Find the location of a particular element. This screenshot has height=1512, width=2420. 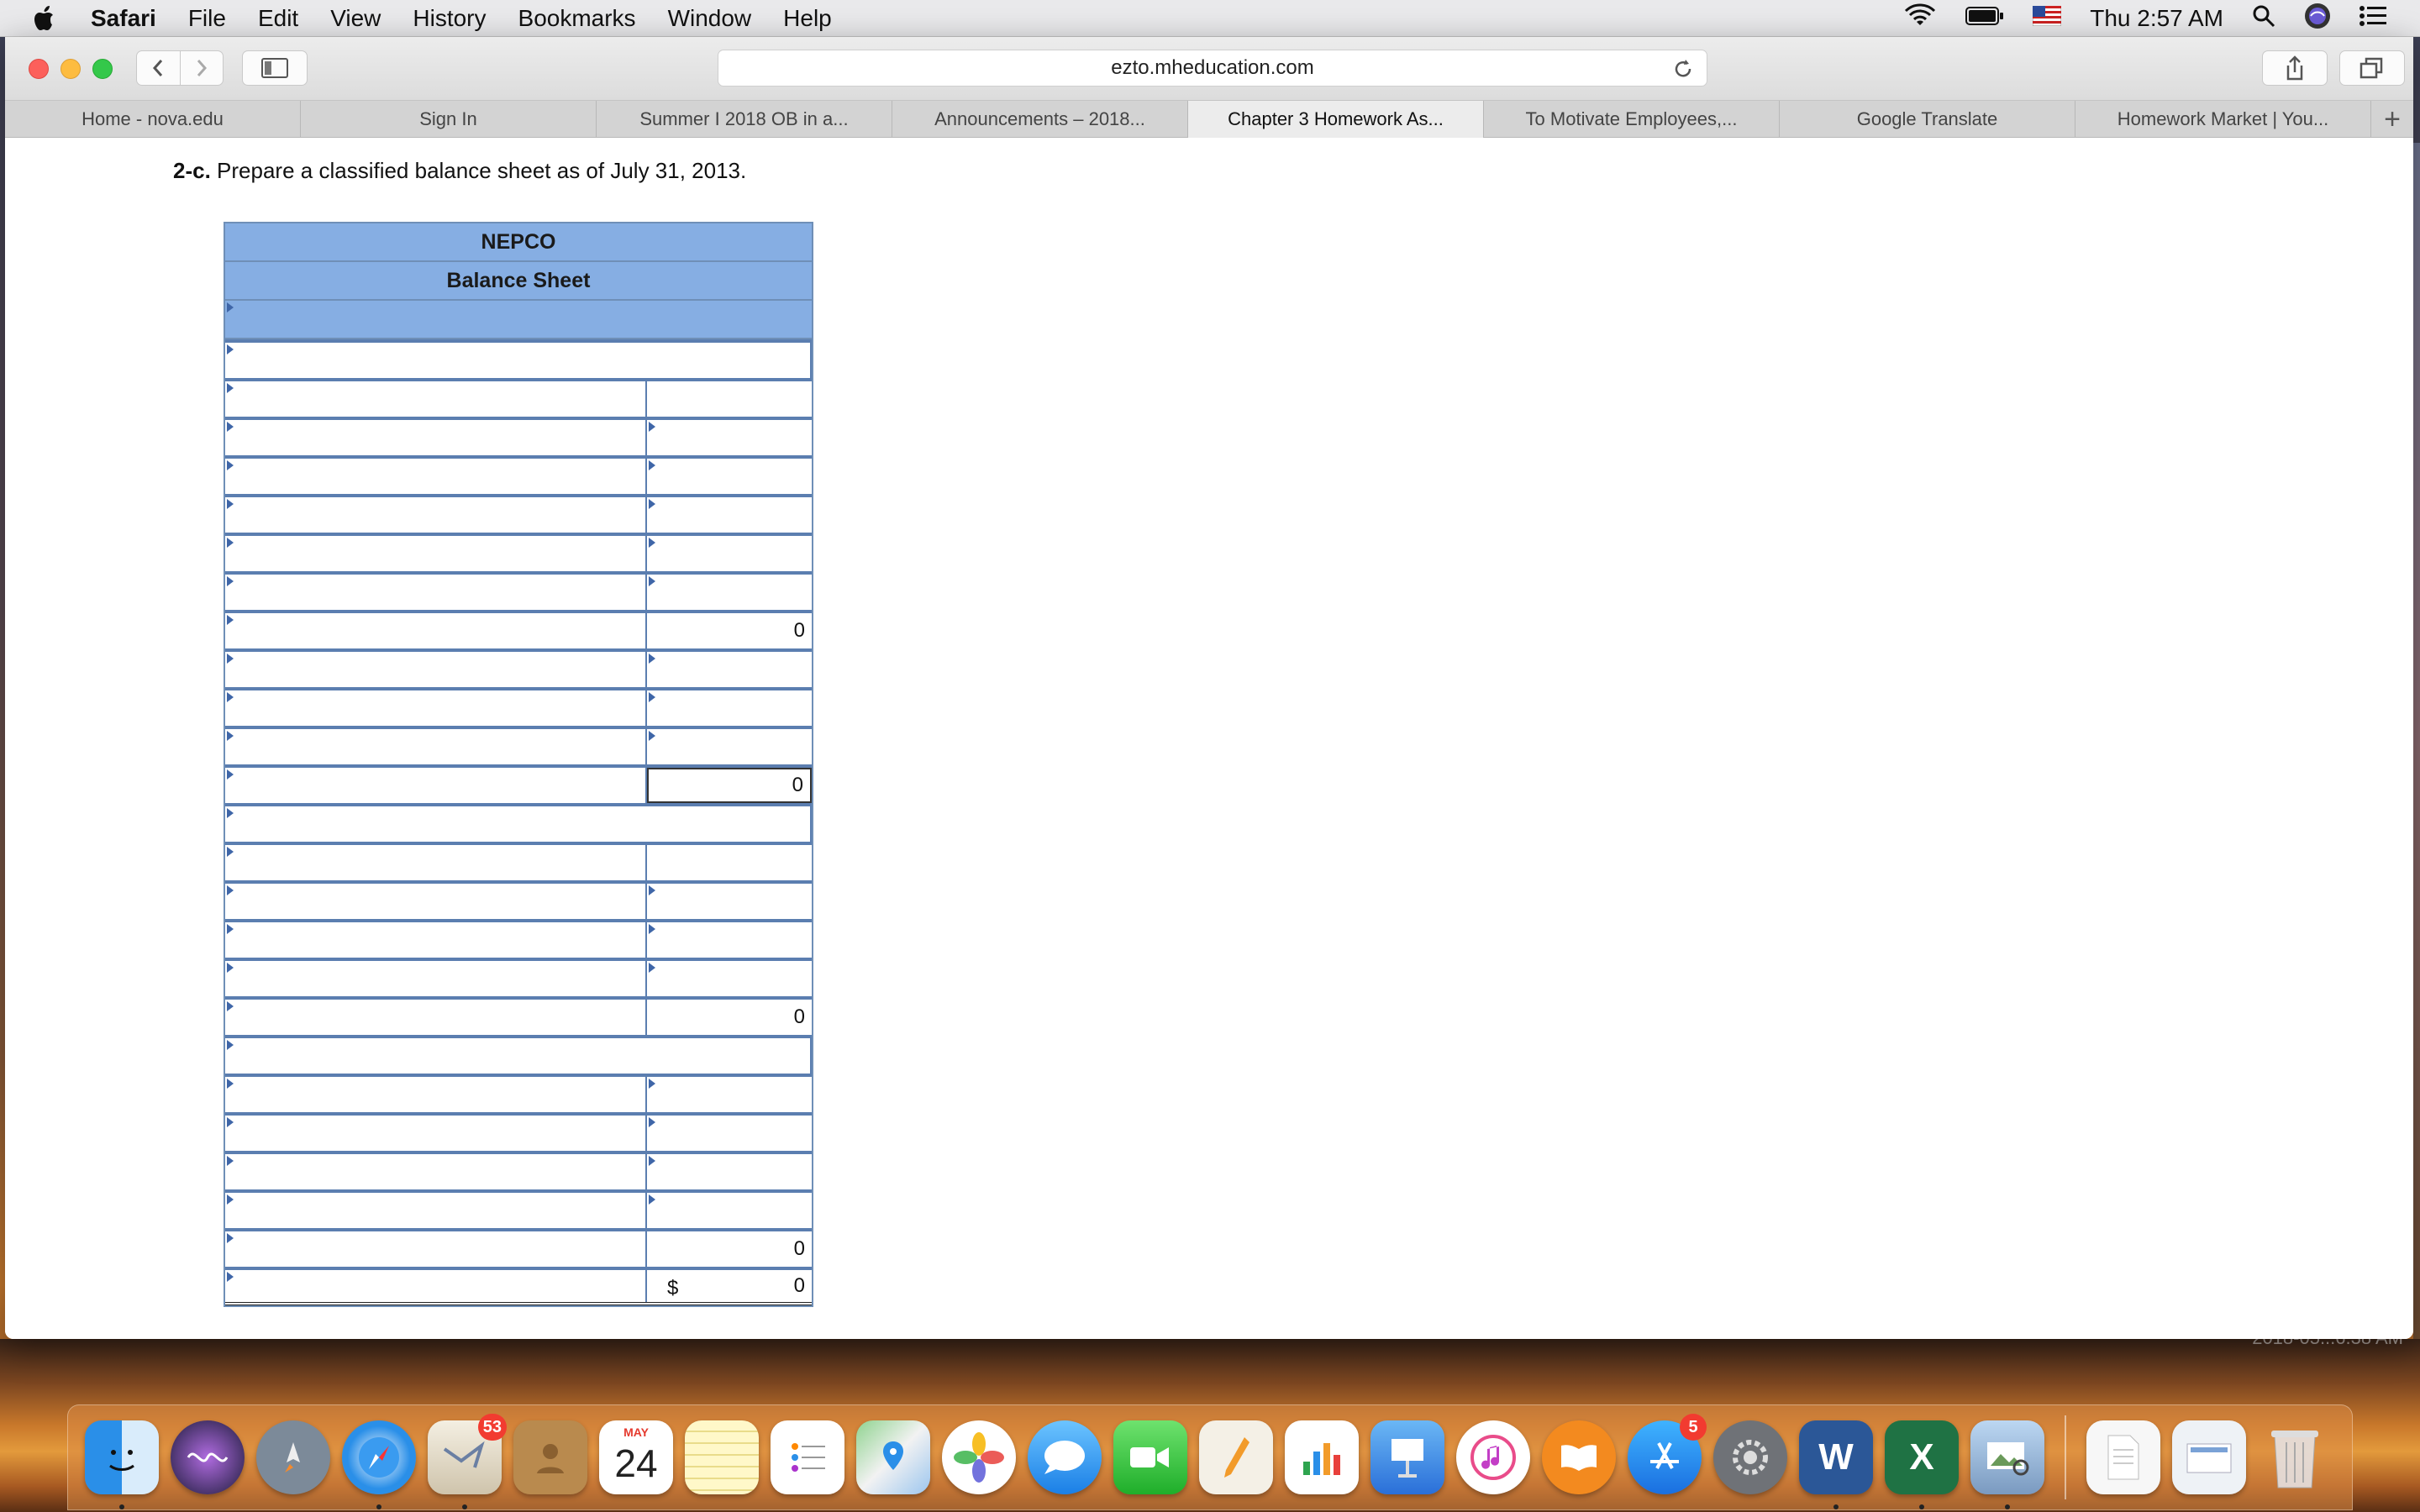

minimize-window-button is located at coordinates (70, 69).